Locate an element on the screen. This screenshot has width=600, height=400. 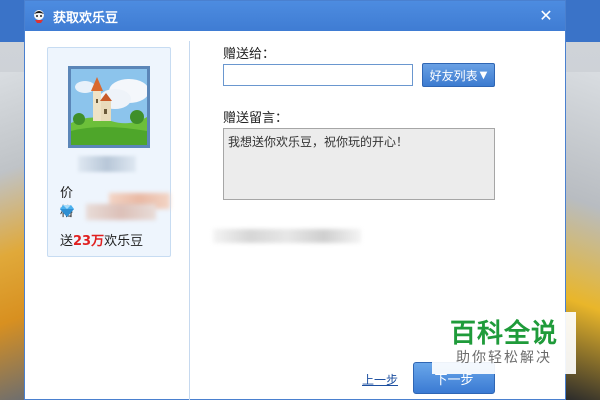
close-icon: ✕ is located at coordinates (546, 15).